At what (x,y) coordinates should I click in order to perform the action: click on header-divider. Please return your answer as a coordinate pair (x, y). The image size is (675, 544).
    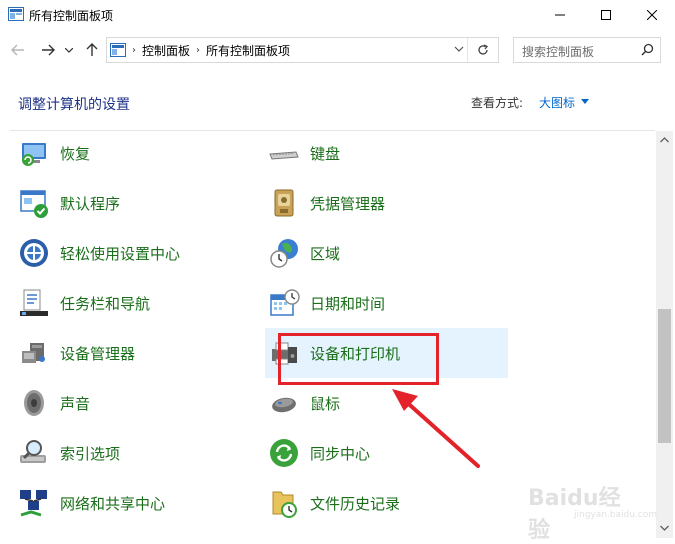
    Looking at the image, I should click on (332, 130).